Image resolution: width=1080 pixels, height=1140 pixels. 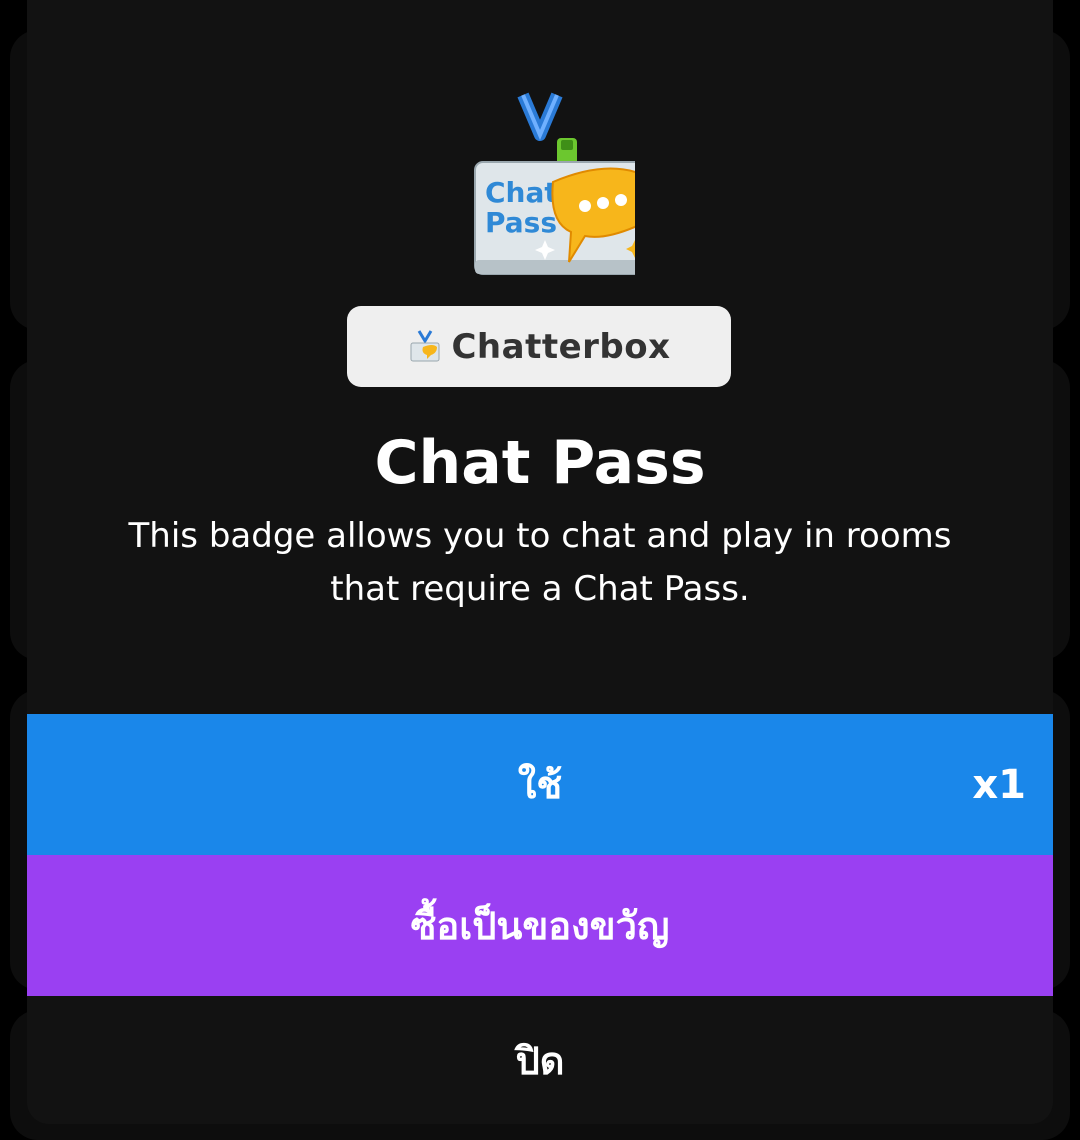 I want to click on chat-pass-mini-icon, so click(x=425, y=345).